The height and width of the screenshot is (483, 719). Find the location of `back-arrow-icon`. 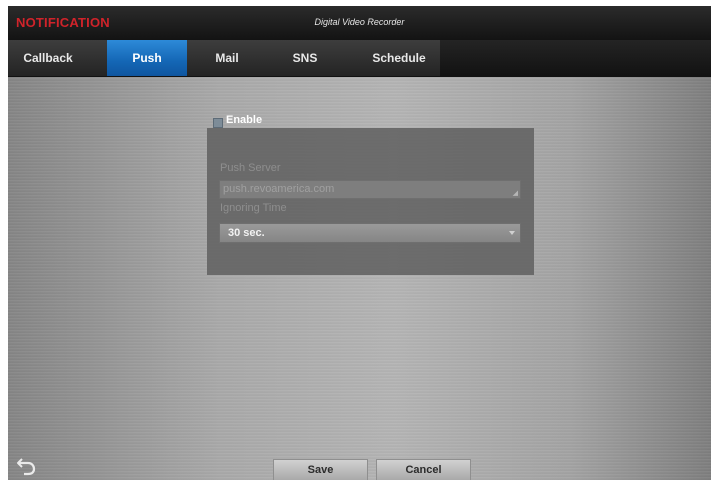

back-arrow-icon is located at coordinates (26, 467).